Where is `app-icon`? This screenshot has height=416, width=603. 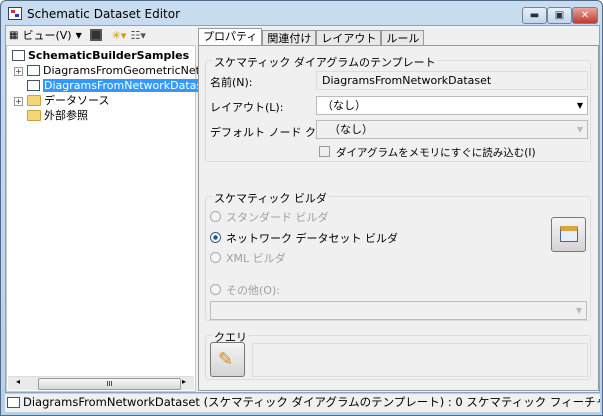
app-icon is located at coordinates (15, 13).